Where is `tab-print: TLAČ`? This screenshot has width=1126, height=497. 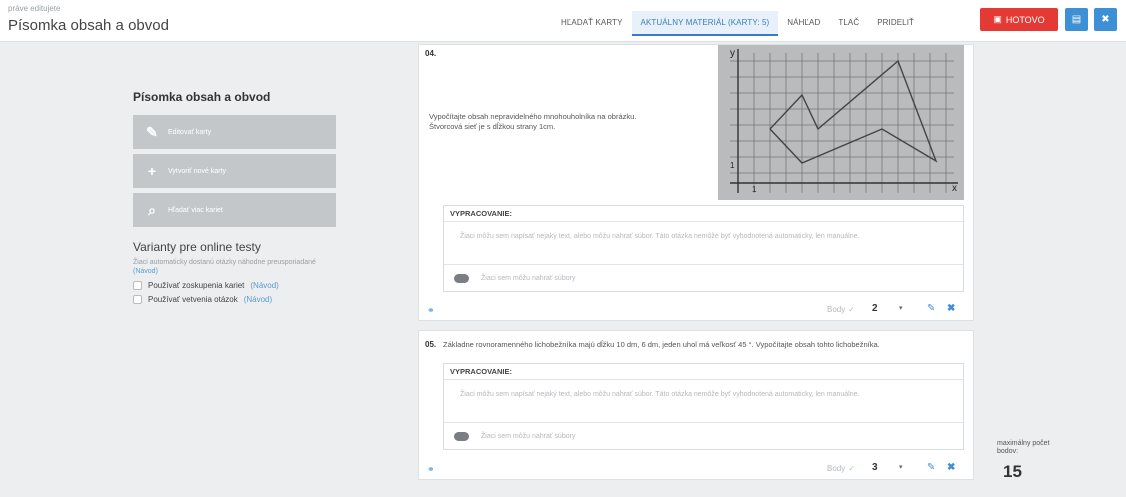 tab-print: TLAČ is located at coordinates (848, 23).